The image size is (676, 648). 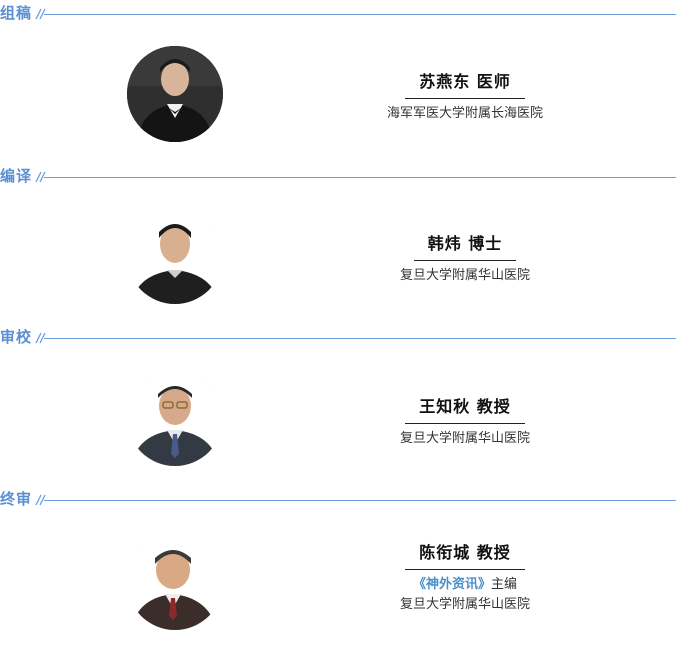 What do you see at coordinates (504, 584) in the screenshot?
I see `person-role: 主编` at bounding box center [504, 584].